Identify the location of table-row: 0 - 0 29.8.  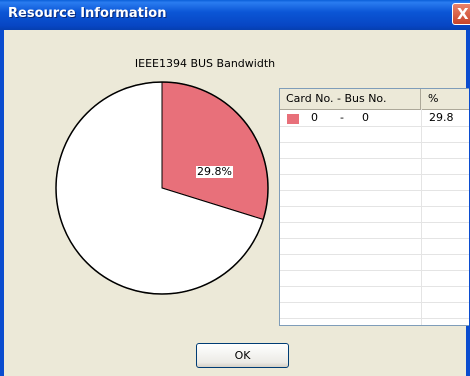
(374, 118).